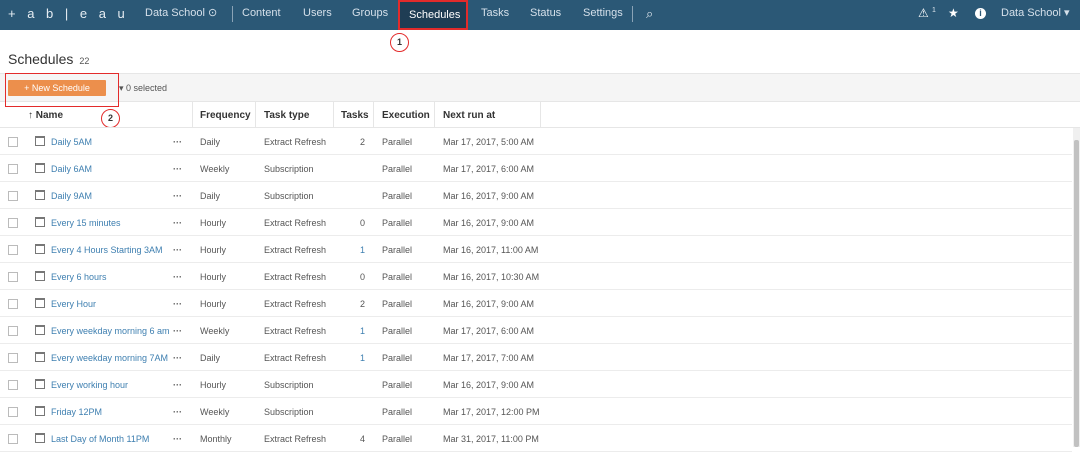 The width and height of the screenshot is (1080, 452). What do you see at coordinates (286, 115) in the screenshot?
I see `col-task-type: Task type` at bounding box center [286, 115].